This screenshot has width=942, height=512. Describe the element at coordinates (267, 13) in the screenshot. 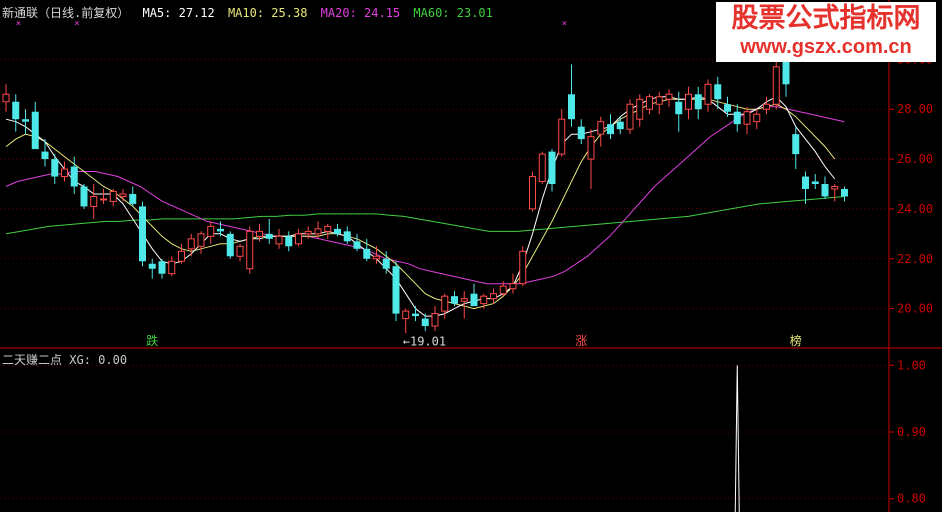

I see `ma10-label: MA10: 25.38` at that location.